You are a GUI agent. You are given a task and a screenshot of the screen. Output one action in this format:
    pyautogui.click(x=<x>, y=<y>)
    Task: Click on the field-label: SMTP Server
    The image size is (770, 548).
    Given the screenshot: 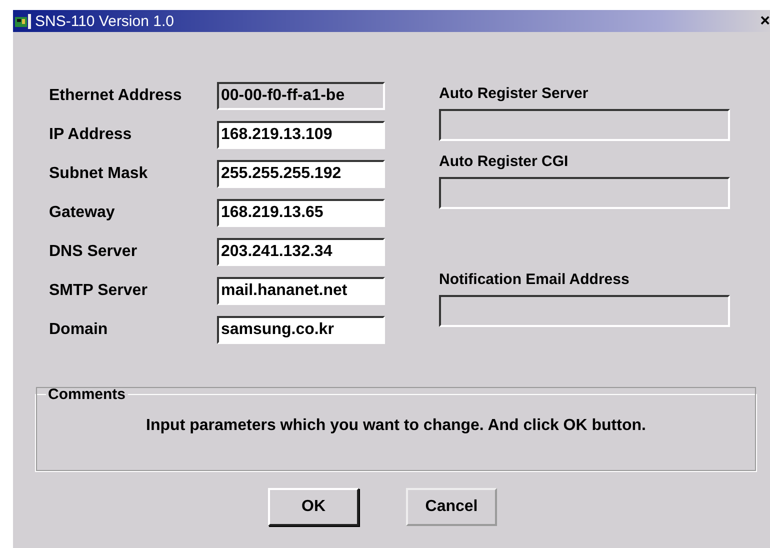 What is the action you would take?
    pyautogui.click(x=98, y=291)
    